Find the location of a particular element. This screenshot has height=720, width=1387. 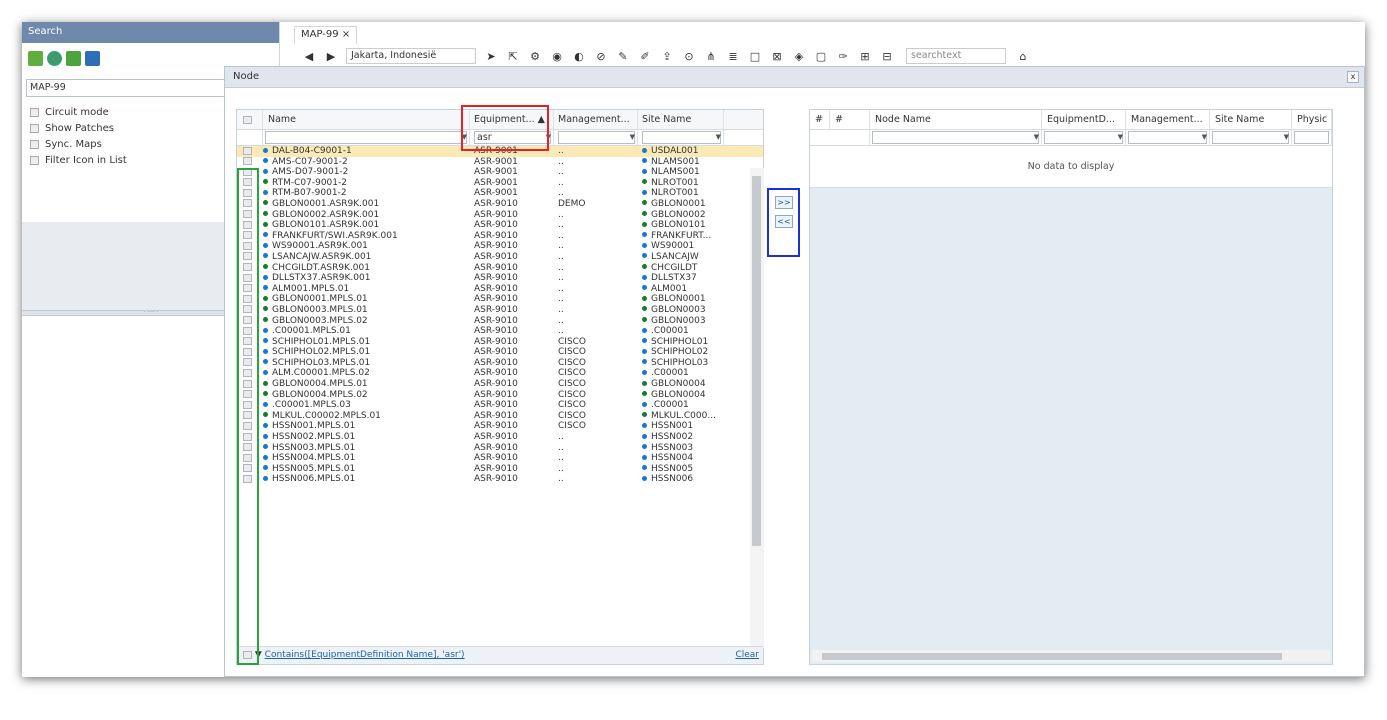

file-icon: ▢ is located at coordinates (821, 56).